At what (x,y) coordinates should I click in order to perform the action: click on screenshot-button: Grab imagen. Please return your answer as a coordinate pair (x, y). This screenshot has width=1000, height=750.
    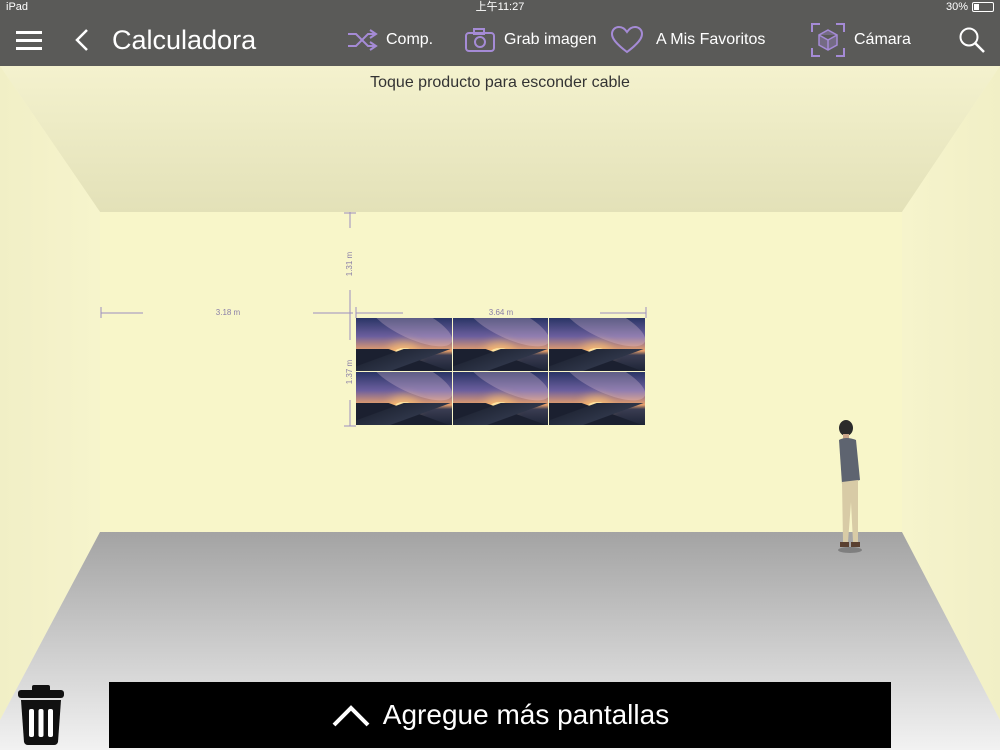
    Looking at the image, I should click on (530, 40).